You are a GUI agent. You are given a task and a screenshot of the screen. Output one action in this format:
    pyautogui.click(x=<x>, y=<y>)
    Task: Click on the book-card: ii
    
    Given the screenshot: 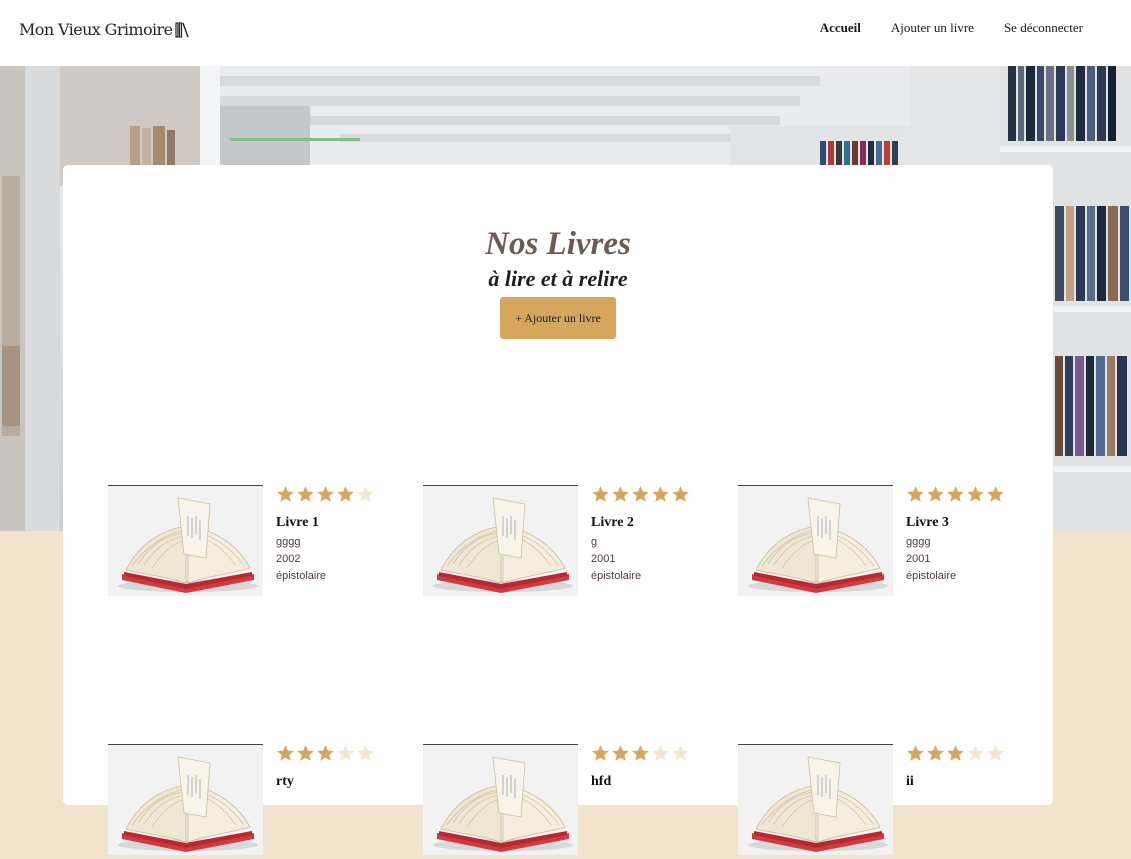 What is the action you would take?
    pyautogui.click(x=878, y=801)
    